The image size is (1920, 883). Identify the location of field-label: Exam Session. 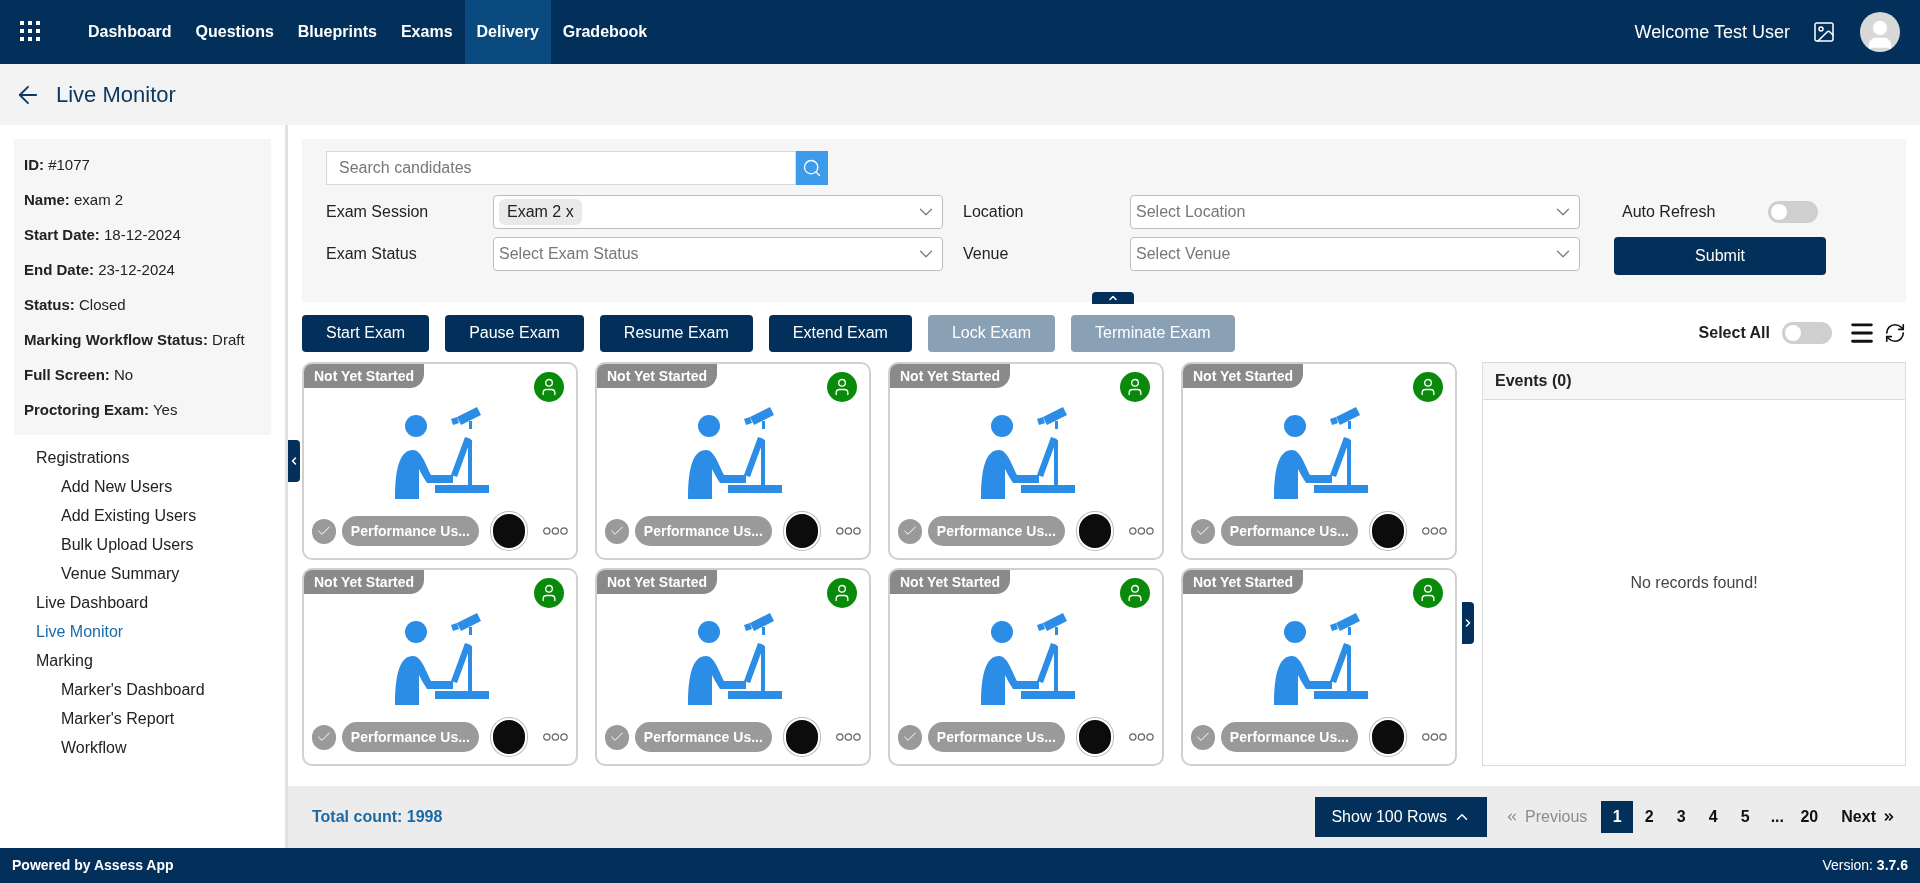
(378, 212).